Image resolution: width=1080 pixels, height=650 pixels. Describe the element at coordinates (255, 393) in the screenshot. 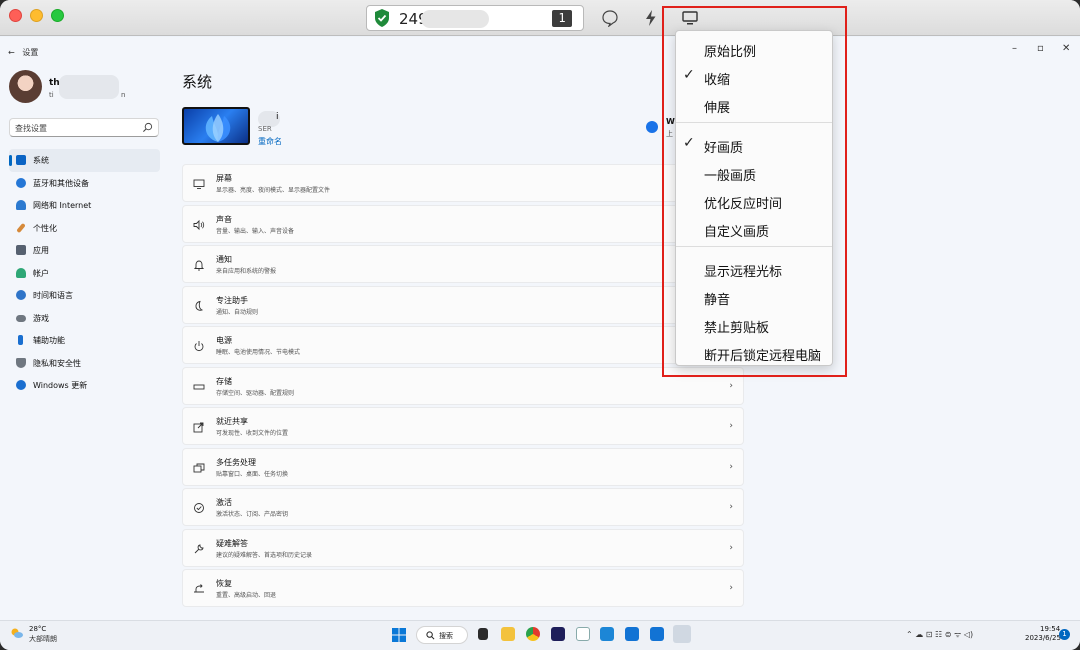

I see `card-subtitle: 存储空间、驱动器、配置规则` at that location.